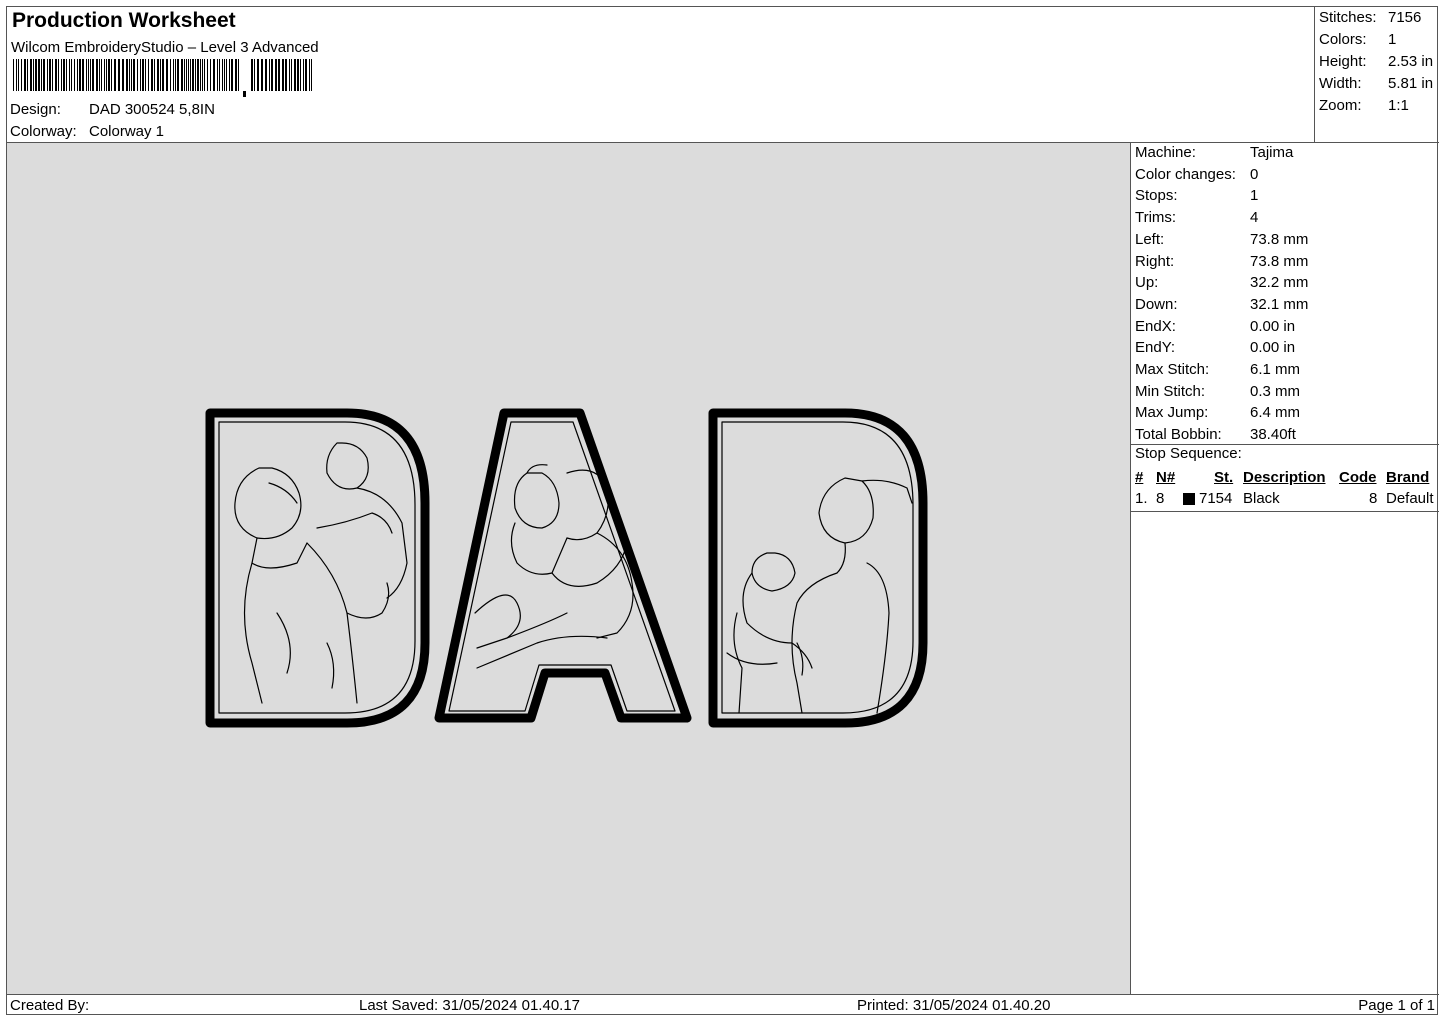  Describe the element at coordinates (1392, 39) in the screenshot. I see `summary-value: 1` at that location.